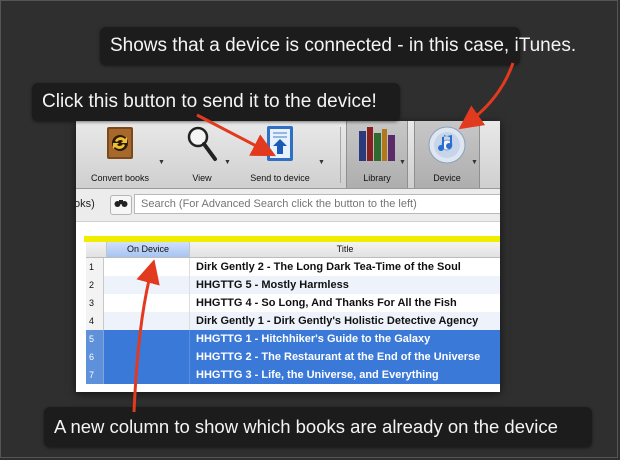 This screenshot has width=620, height=460. What do you see at coordinates (95, 321) in the screenshot?
I see `row-number: 4` at bounding box center [95, 321].